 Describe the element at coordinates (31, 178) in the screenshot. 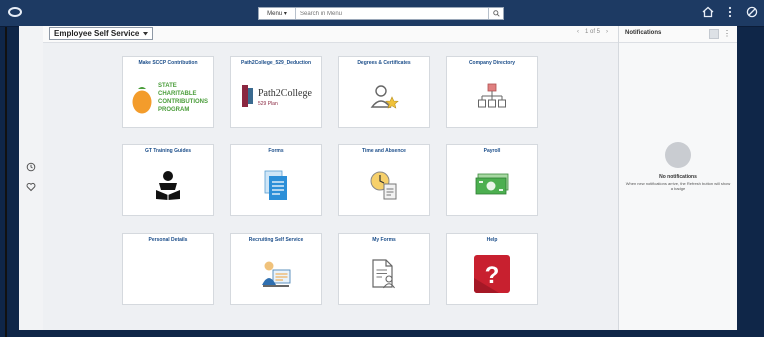

I see `left-rail` at that location.